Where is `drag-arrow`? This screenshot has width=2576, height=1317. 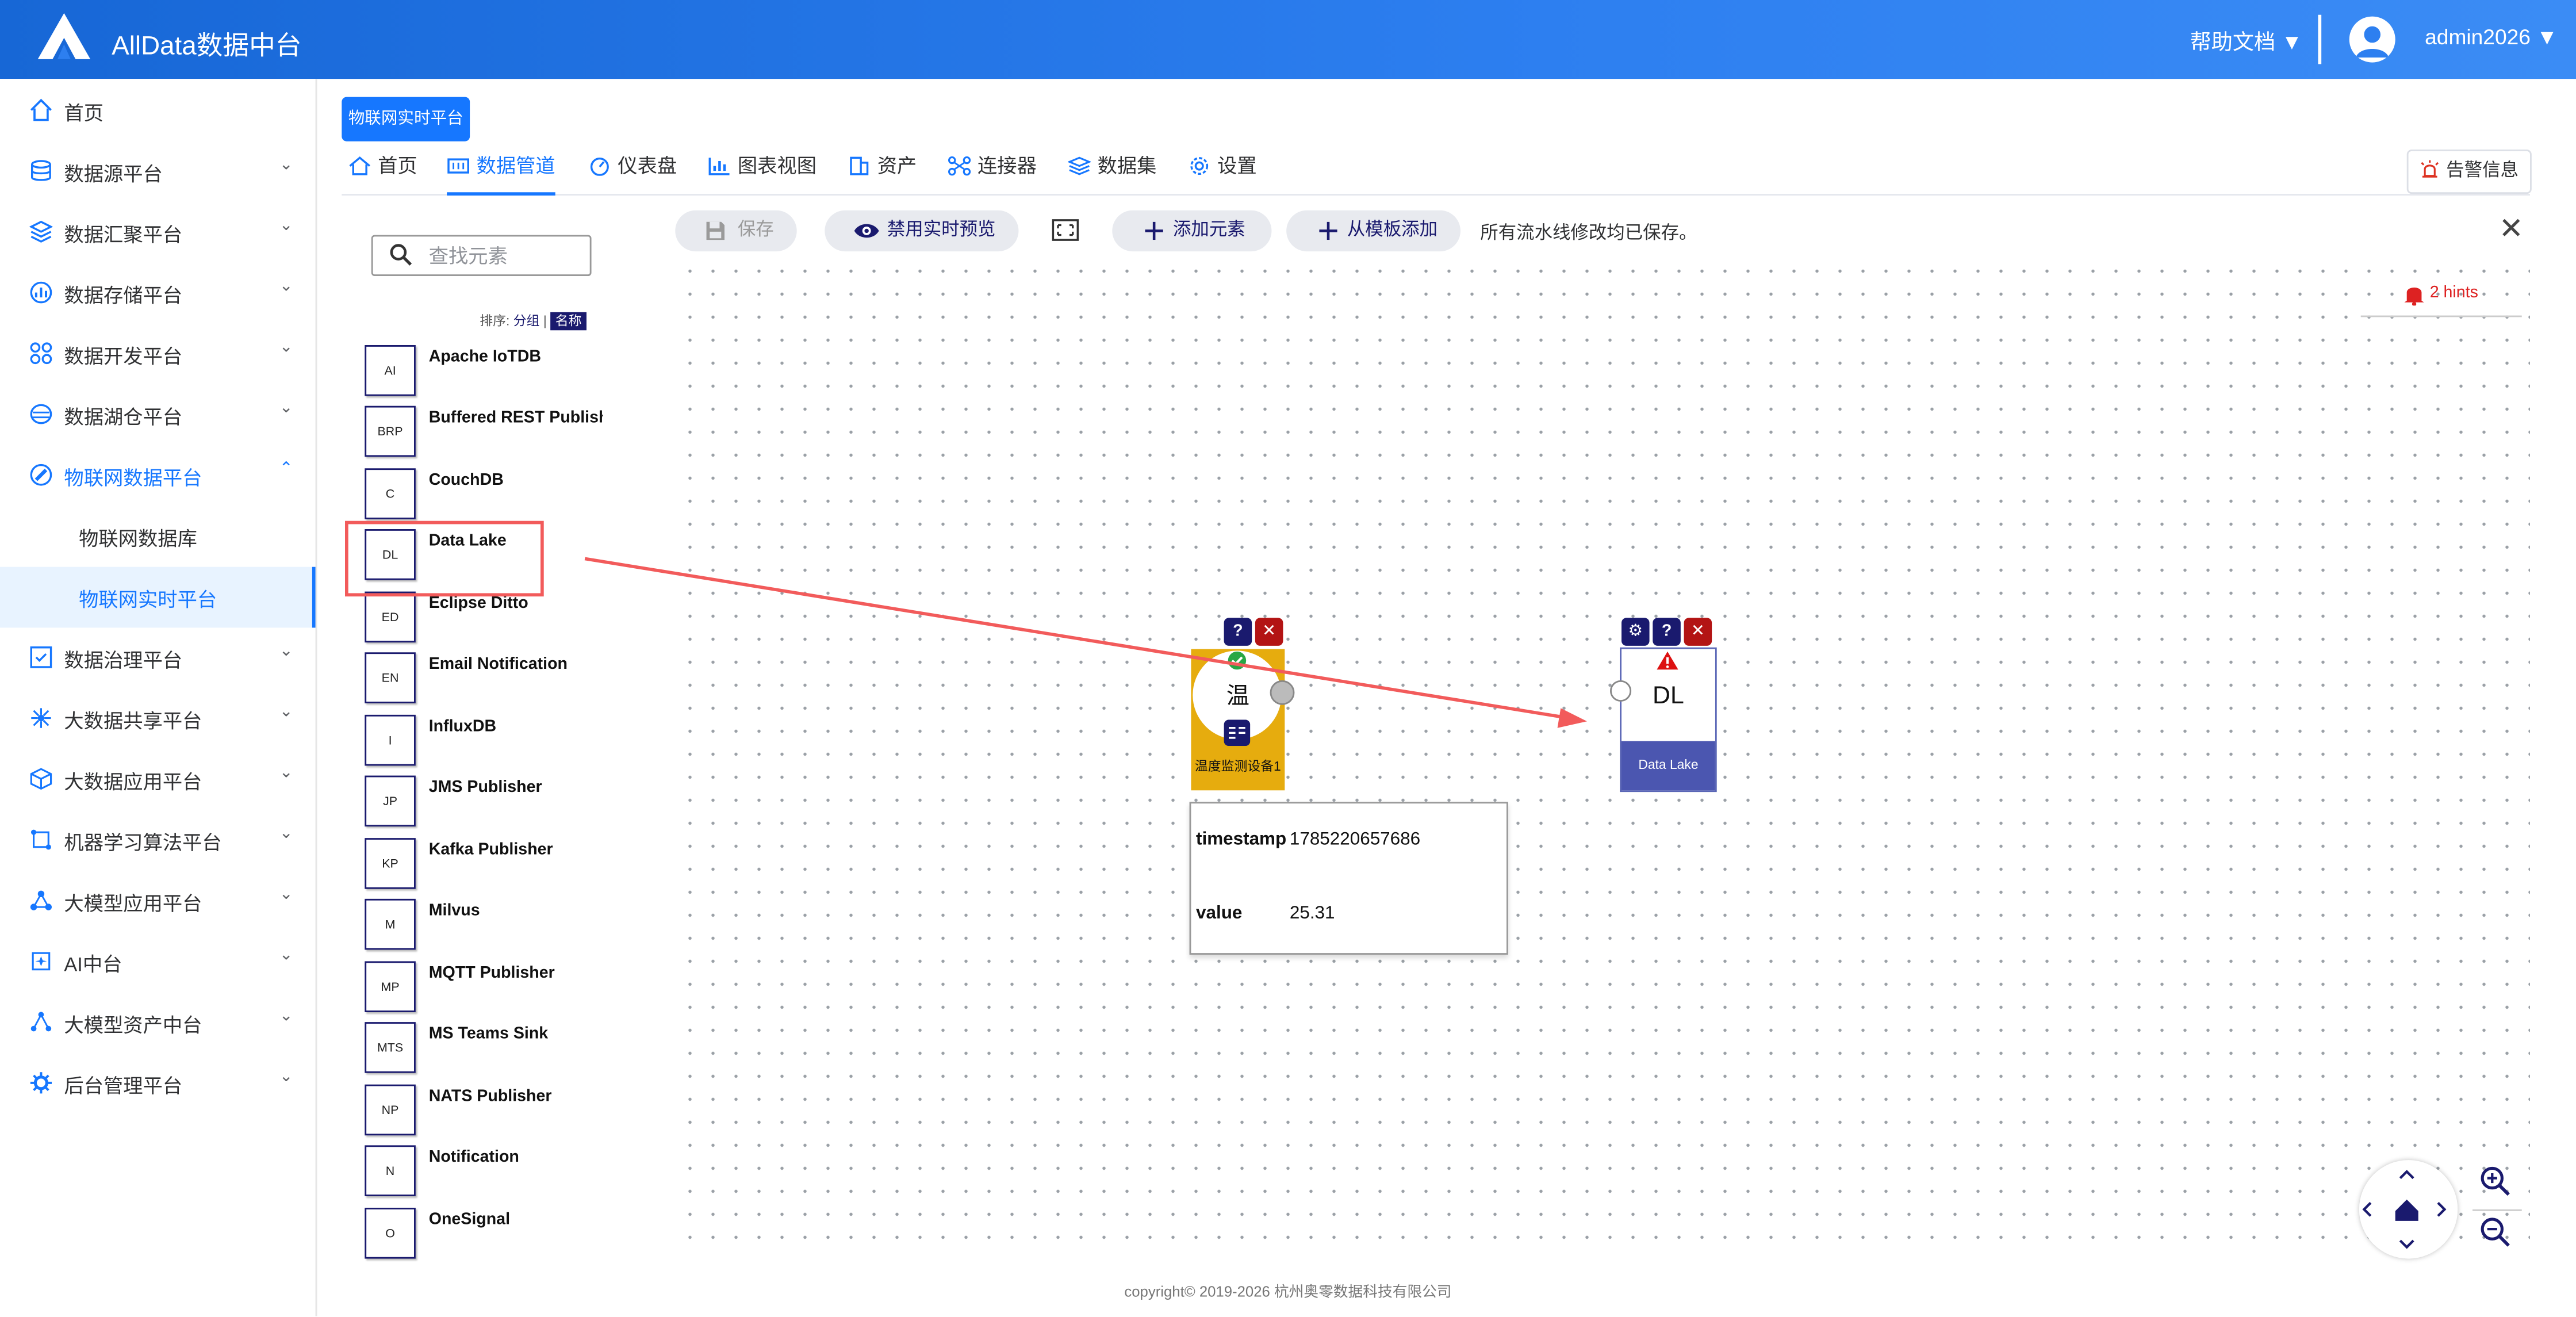 drag-arrow is located at coordinates (1085, 642).